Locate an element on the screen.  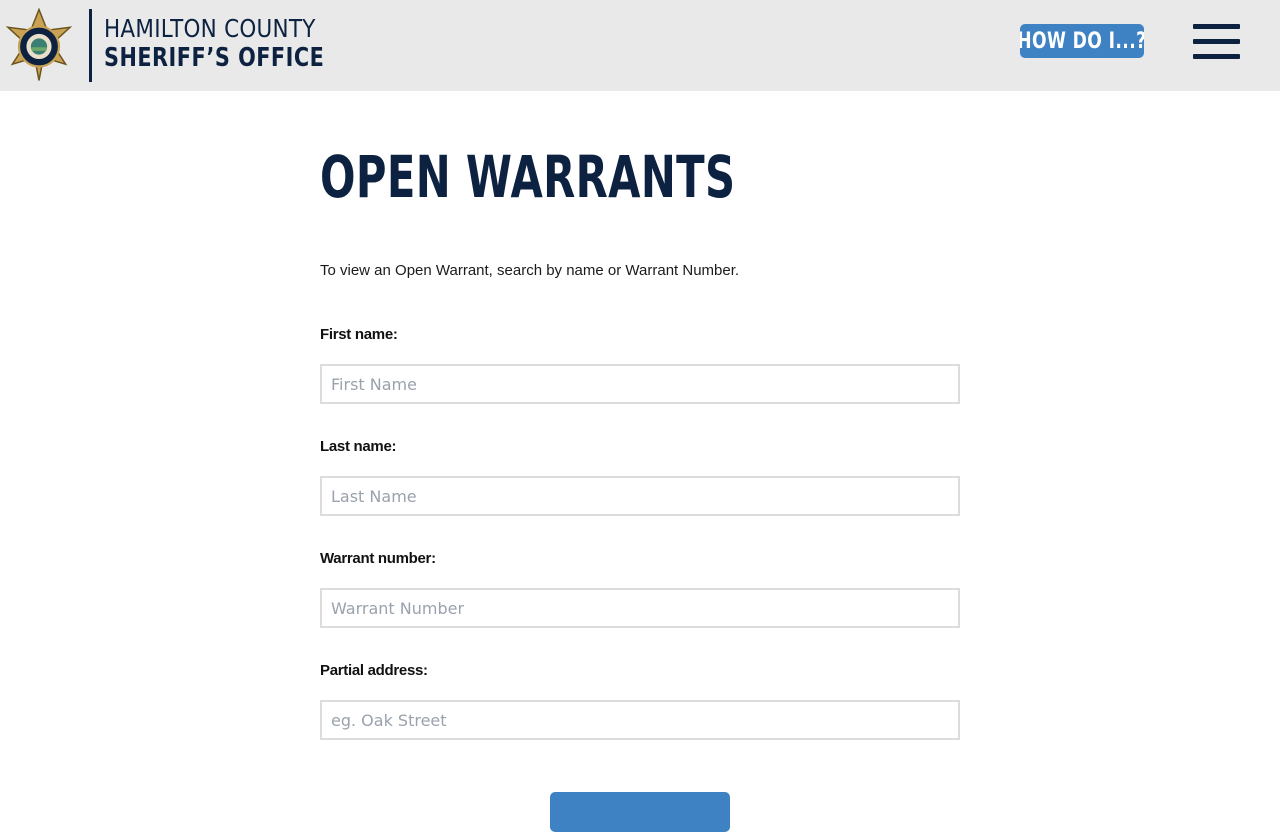
page-title: OPEN WARRANTS is located at coordinates (528, 177).